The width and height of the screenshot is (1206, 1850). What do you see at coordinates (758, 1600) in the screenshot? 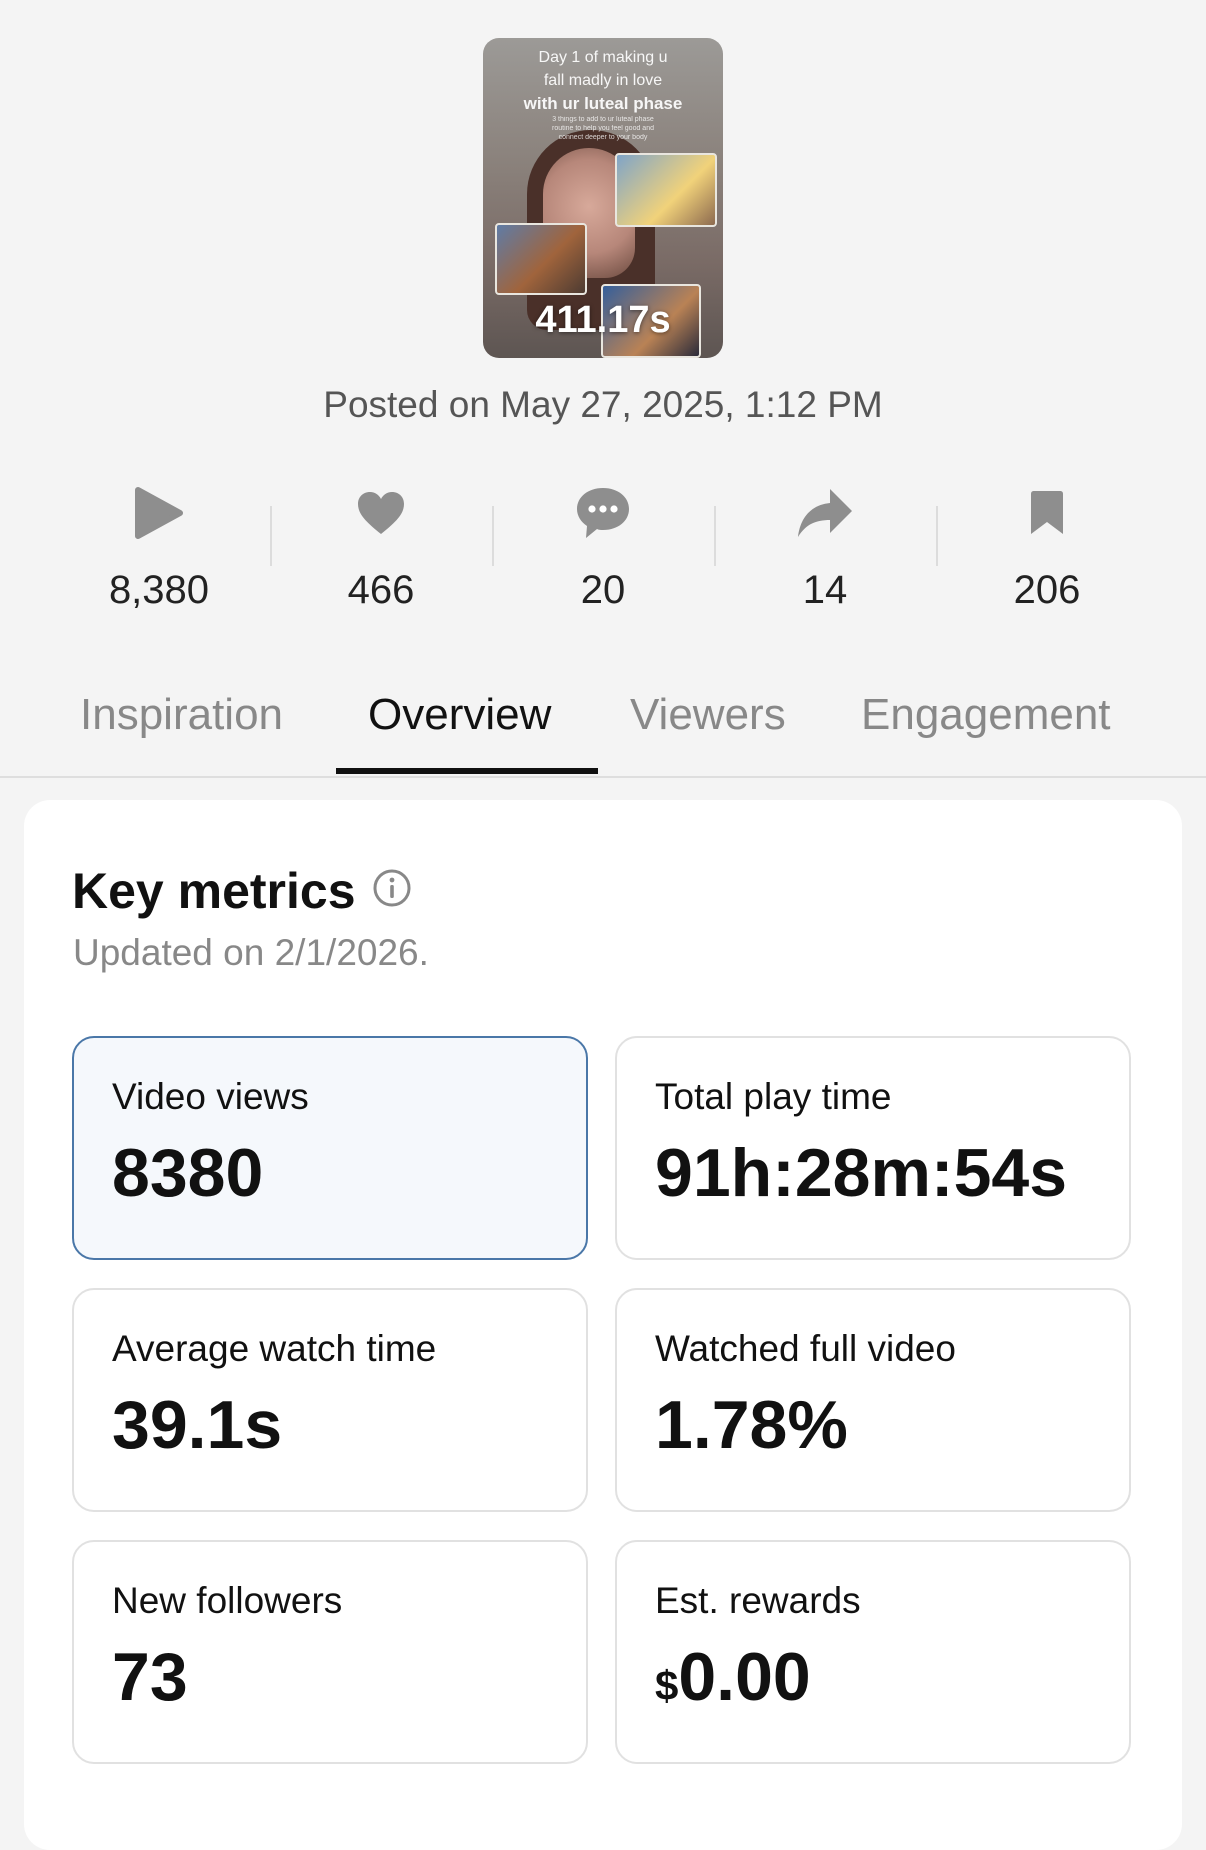
I see `metric-label: Est. rewards` at bounding box center [758, 1600].